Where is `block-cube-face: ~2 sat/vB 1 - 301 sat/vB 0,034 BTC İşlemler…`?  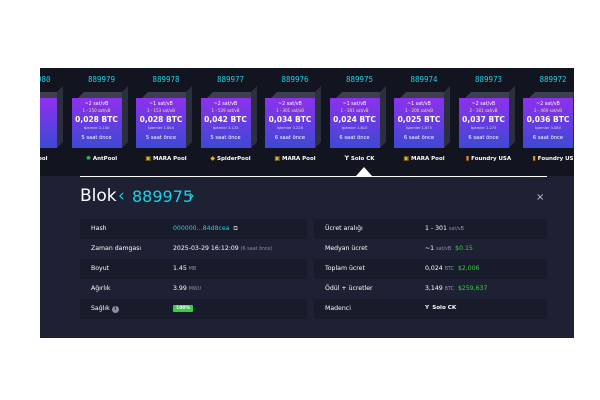
block-cube-face: ~2 sat/vB 1 - 301 sat/vB 0,034 BTC İşlemler… is located at coordinates (290, 123).